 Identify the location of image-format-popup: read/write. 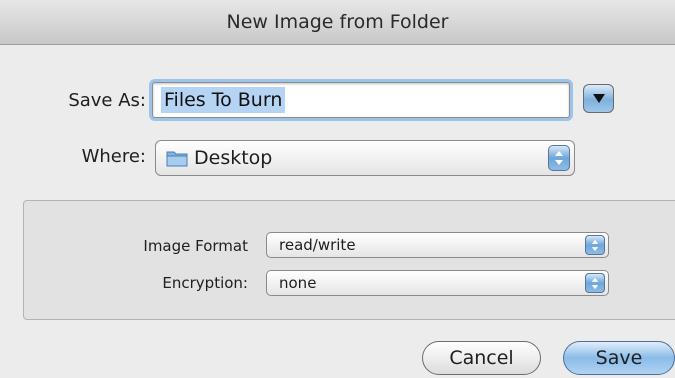
(437, 245).